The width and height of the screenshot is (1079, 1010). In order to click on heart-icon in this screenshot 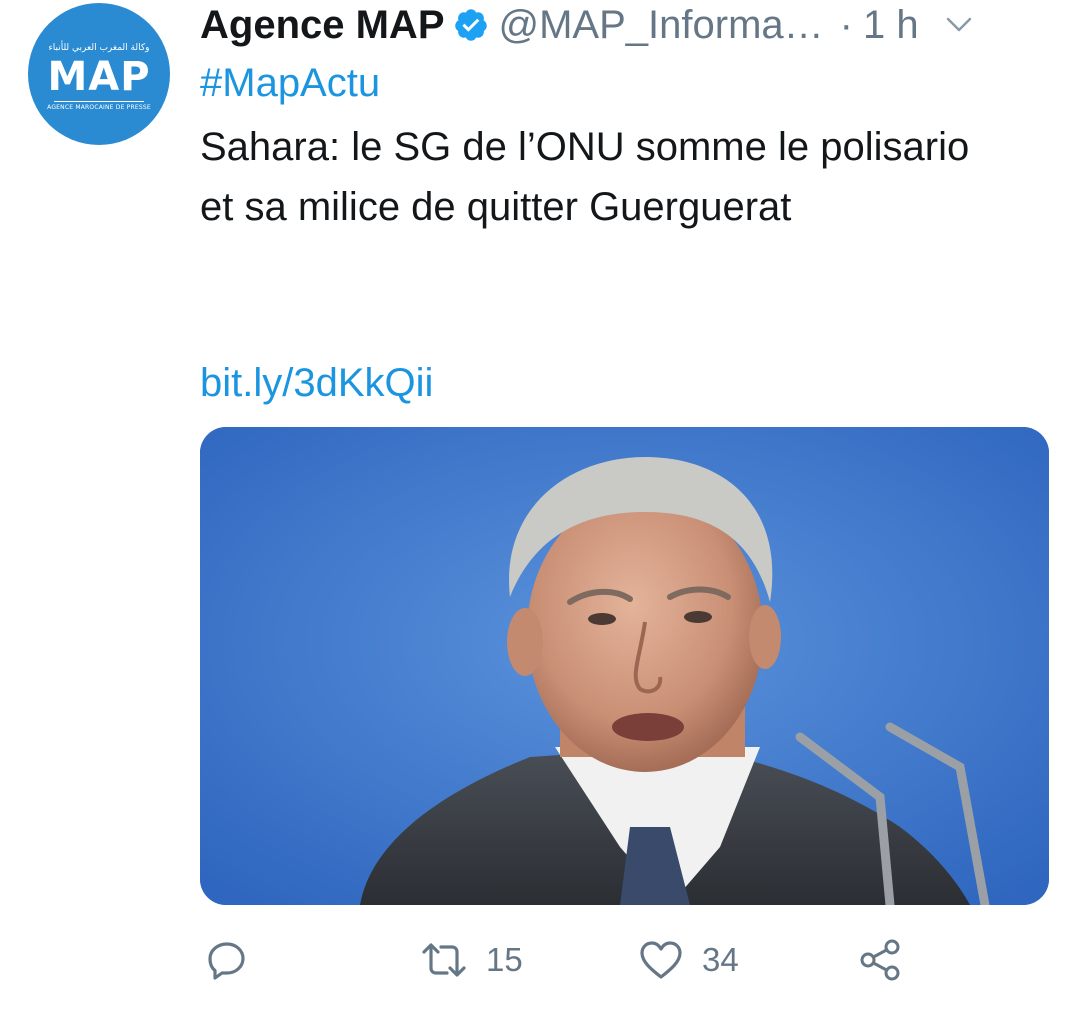, I will do `click(661, 960)`.